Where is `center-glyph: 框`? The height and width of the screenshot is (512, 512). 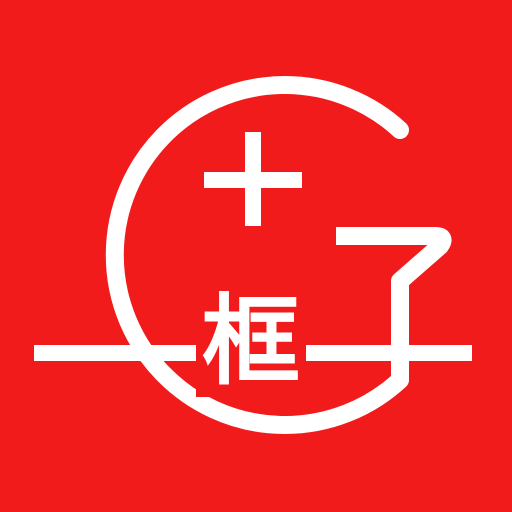 center-glyph: 框 is located at coordinates (251, 342).